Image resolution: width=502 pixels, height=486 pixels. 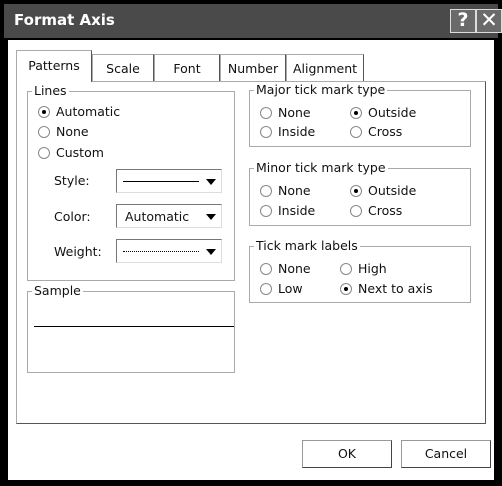 What do you see at coordinates (325, 67) in the screenshot?
I see `tab-alignment: Alignment` at bounding box center [325, 67].